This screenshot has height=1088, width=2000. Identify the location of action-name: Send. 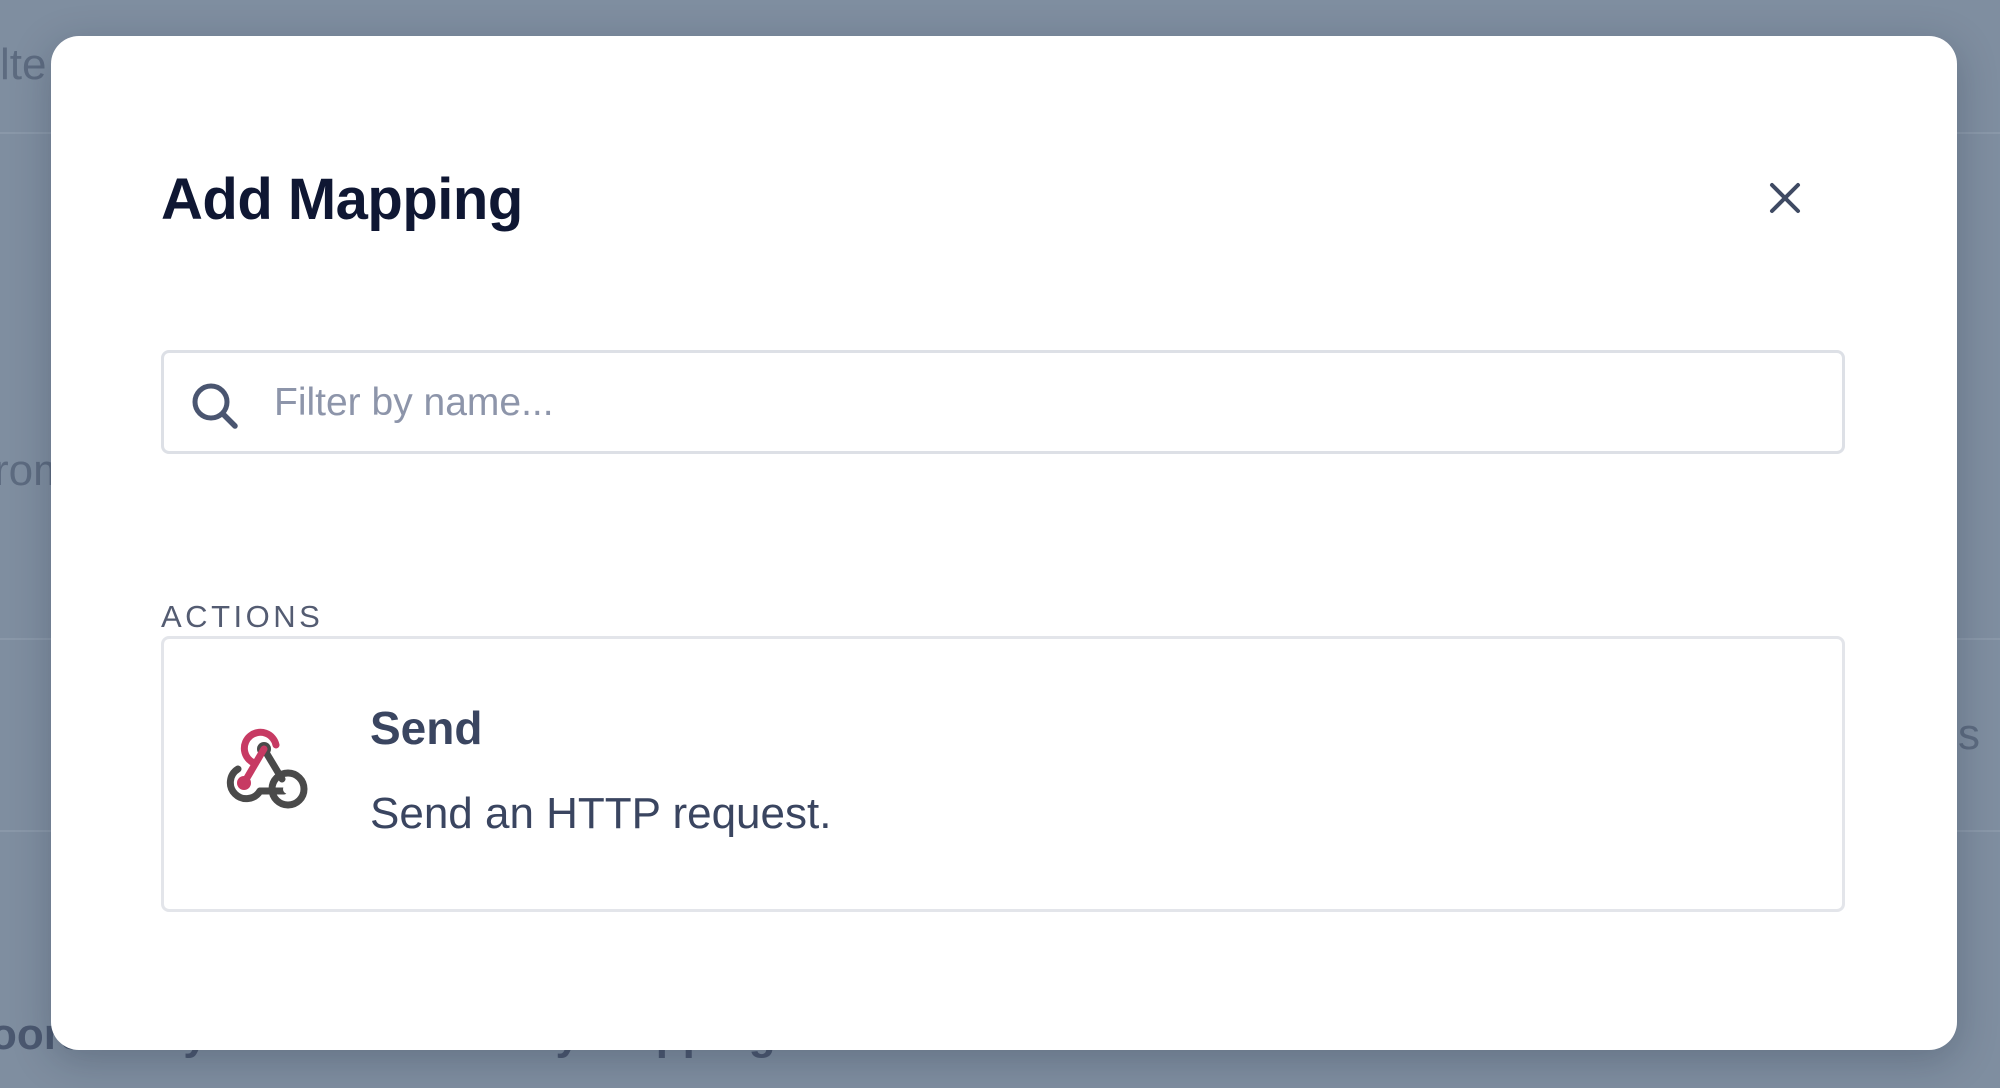
(426, 728).